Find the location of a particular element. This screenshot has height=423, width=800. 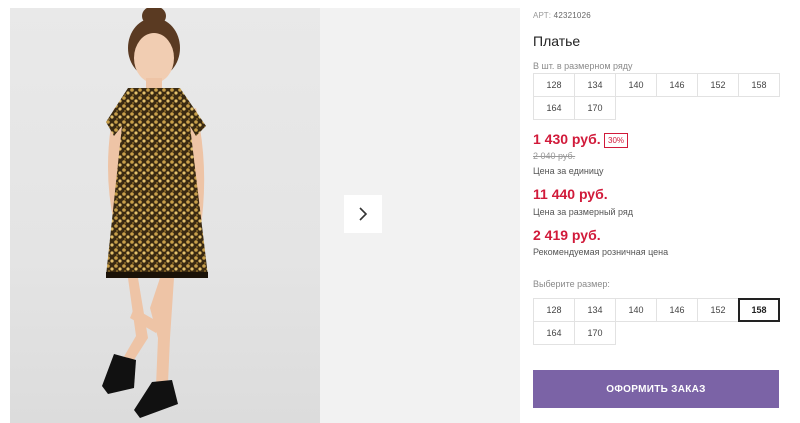

size-row-item: 128 is located at coordinates (554, 85).